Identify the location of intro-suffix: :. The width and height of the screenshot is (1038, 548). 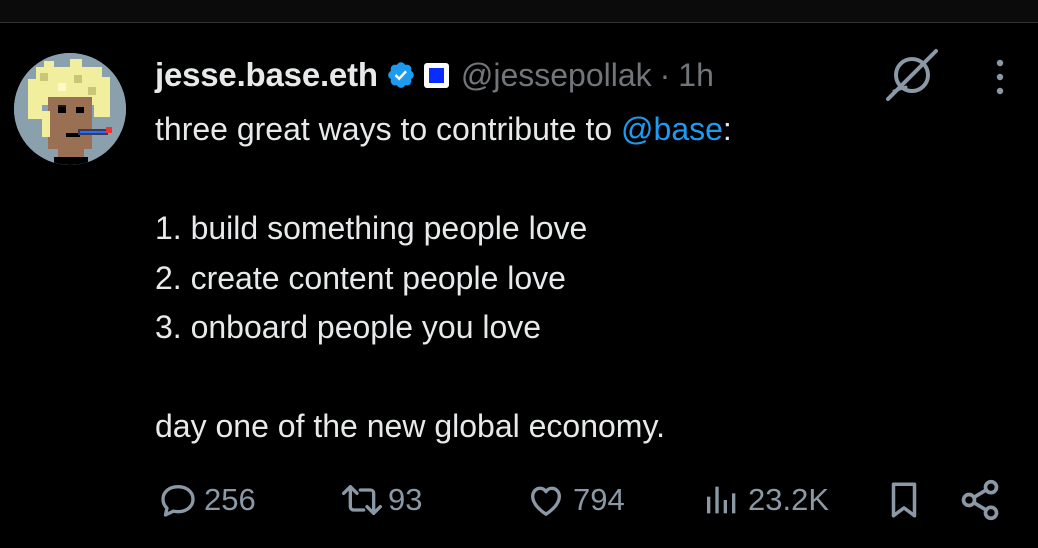
(727, 129).